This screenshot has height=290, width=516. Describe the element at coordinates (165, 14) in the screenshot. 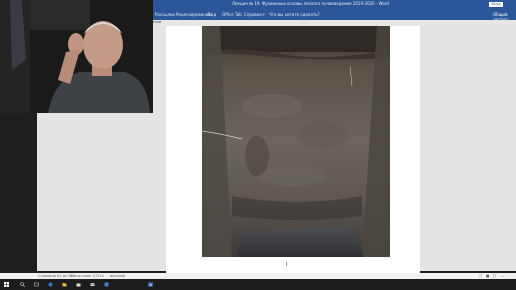

I see `tab-mailings: Рассылки` at that location.